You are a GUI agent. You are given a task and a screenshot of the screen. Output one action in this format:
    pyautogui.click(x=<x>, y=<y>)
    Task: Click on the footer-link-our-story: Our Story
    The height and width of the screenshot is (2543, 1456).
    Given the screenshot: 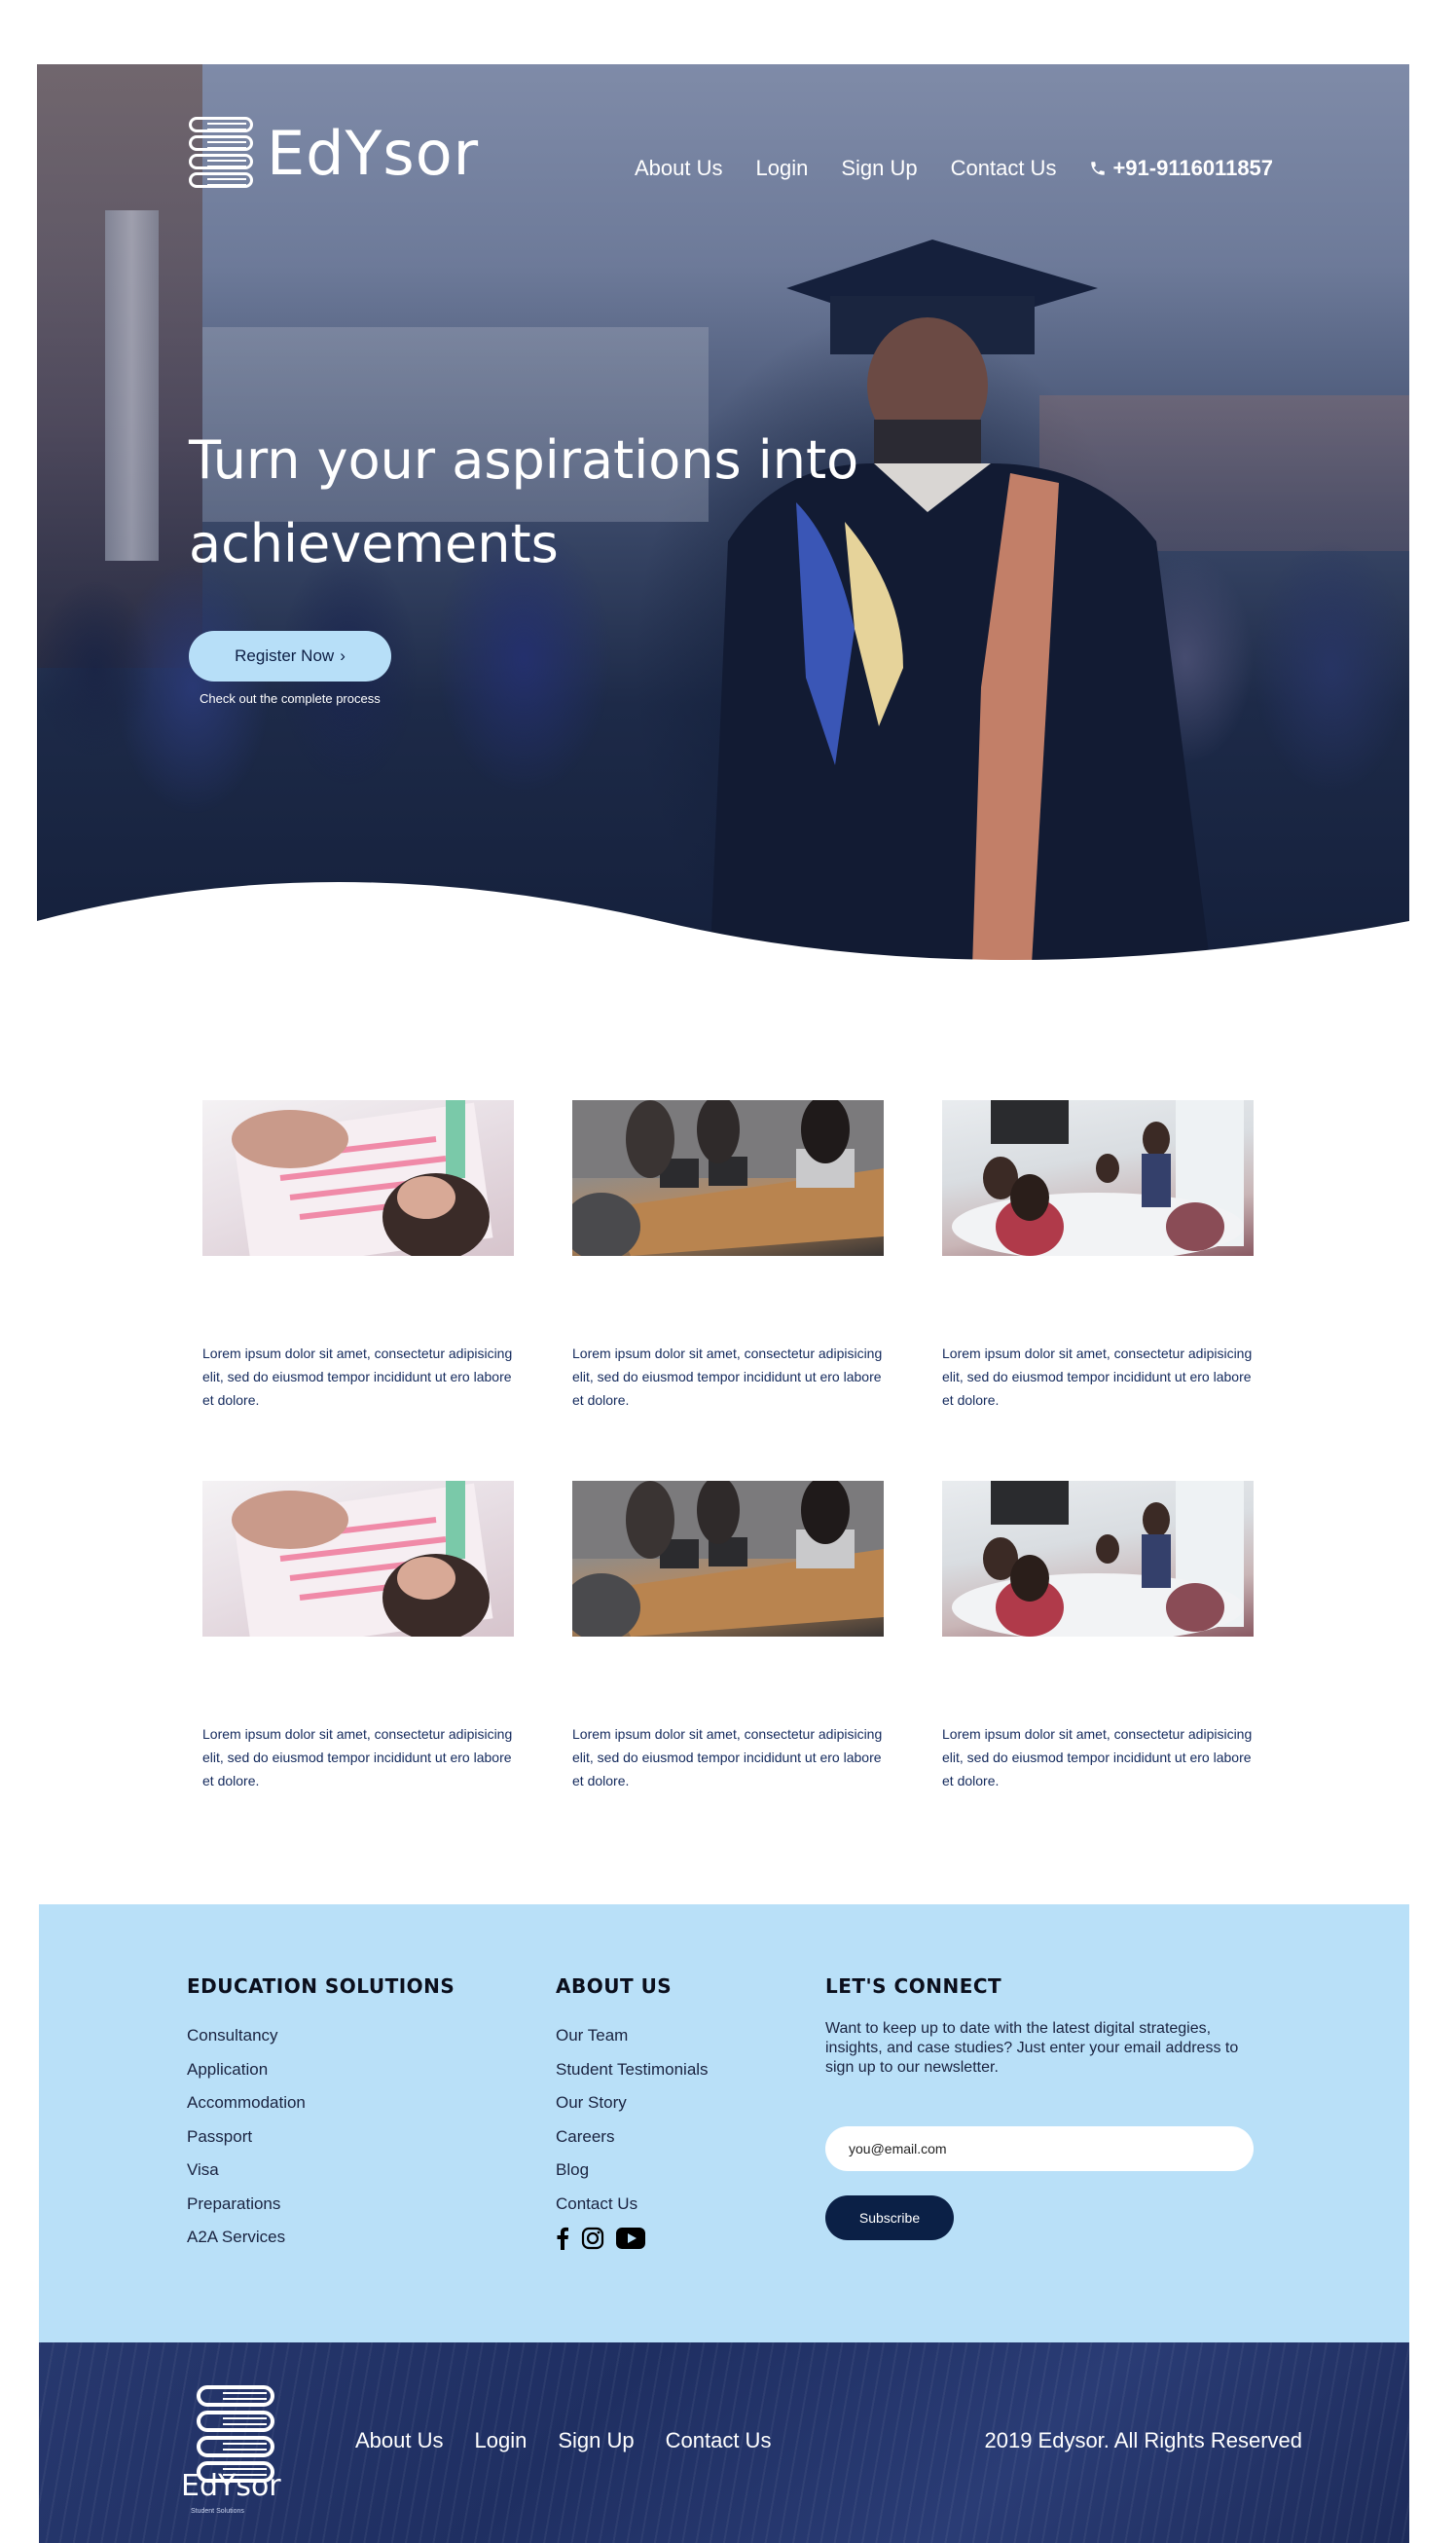 What is the action you would take?
    pyautogui.click(x=632, y=2103)
    